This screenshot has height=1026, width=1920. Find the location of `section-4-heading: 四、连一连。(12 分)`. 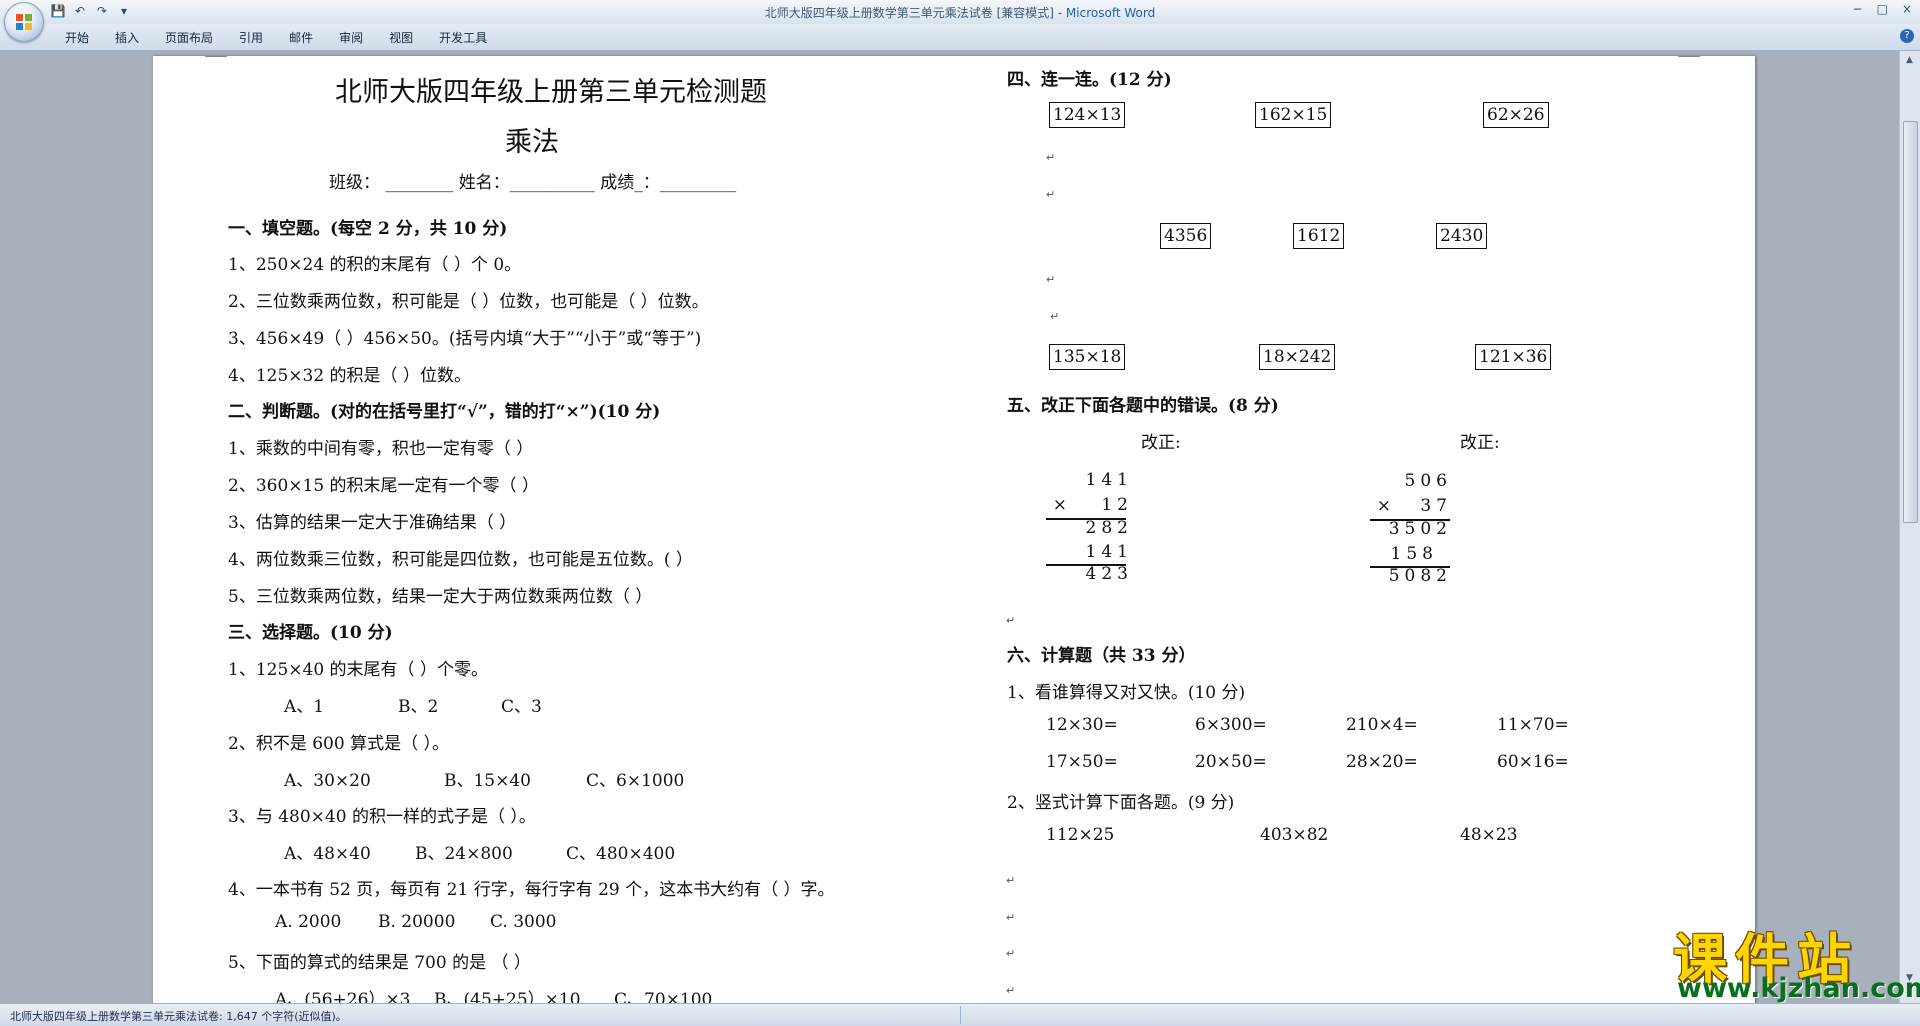

section-4-heading: 四、连一连。(12 分) is located at coordinates (1089, 80).